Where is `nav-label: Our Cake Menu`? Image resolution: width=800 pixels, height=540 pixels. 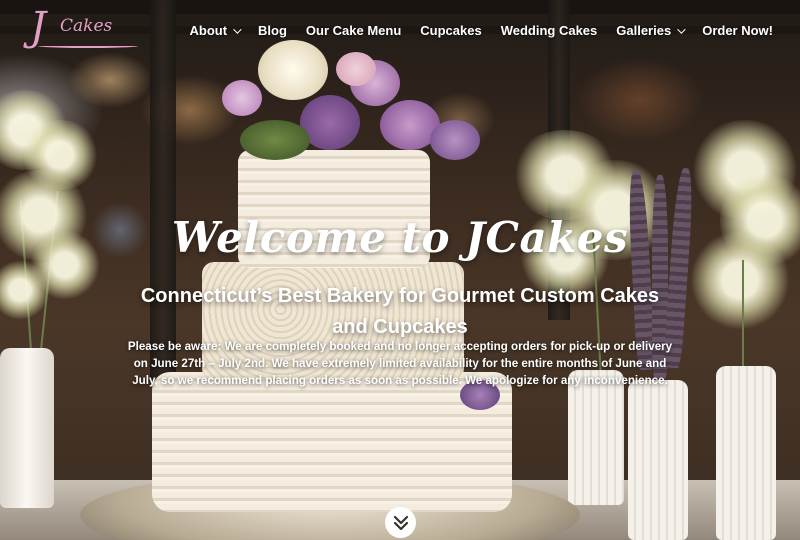 nav-label: Our Cake Menu is located at coordinates (353, 30).